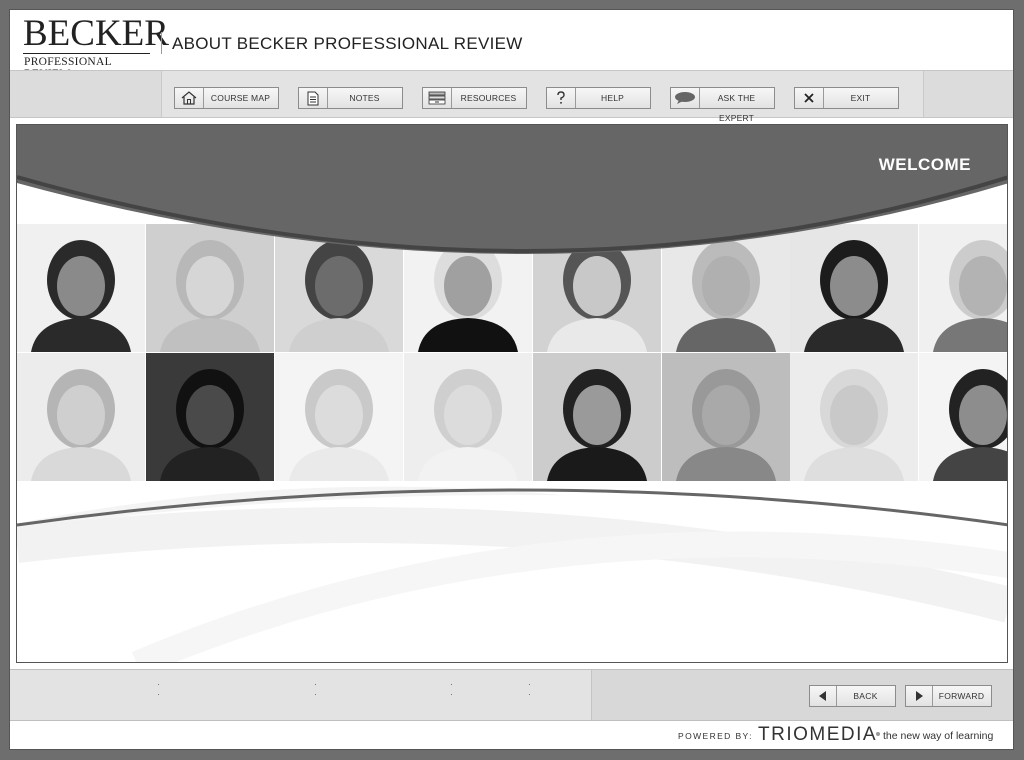 This screenshot has height=760, width=1024. I want to click on notes-icon, so click(313, 98).